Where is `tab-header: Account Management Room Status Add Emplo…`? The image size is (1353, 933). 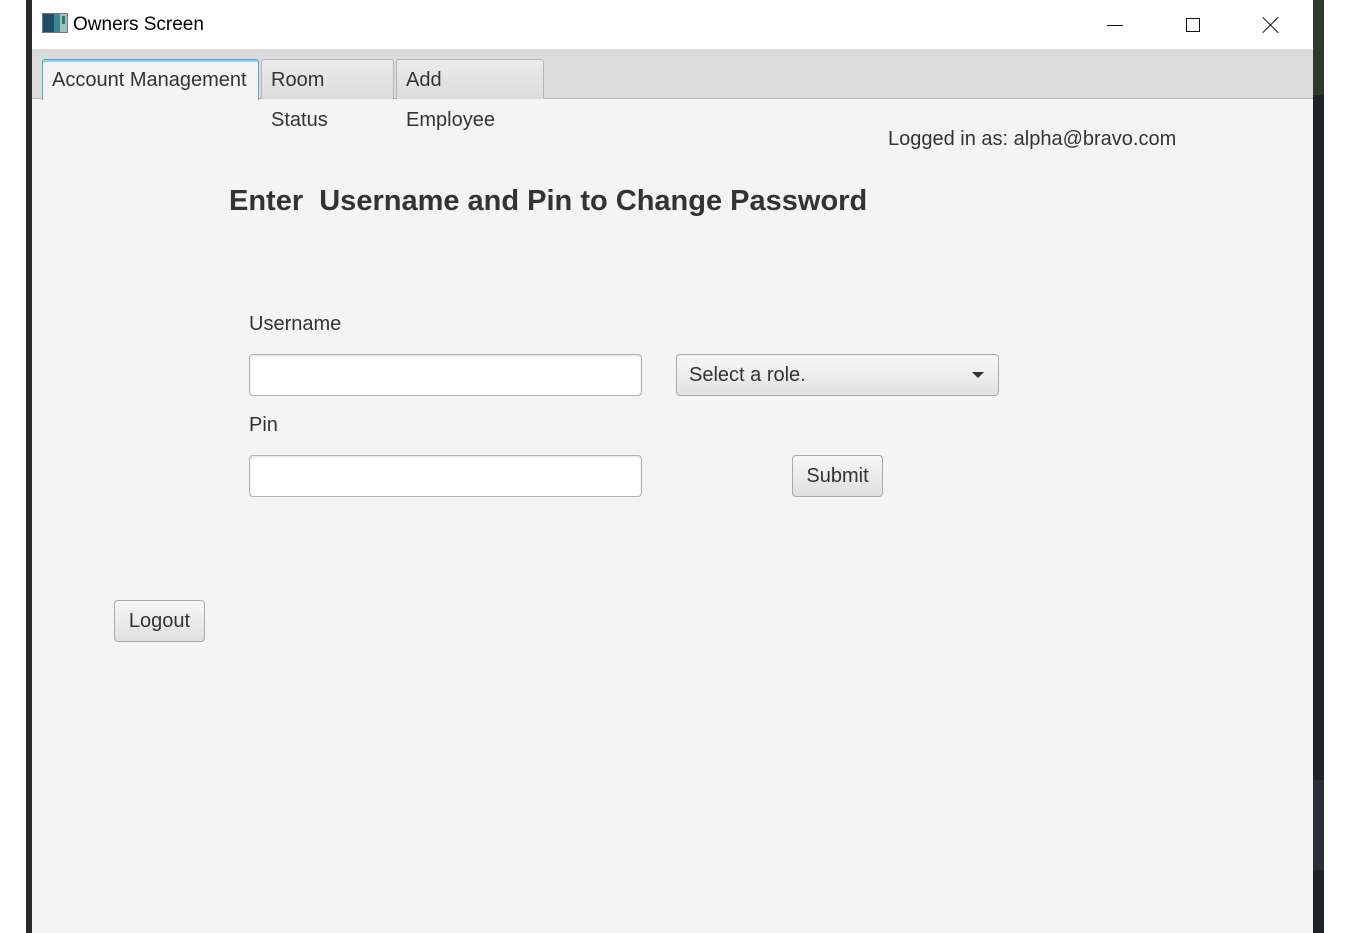
tab-header: Account Management Room Status Add Emplo… is located at coordinates (672, 90).